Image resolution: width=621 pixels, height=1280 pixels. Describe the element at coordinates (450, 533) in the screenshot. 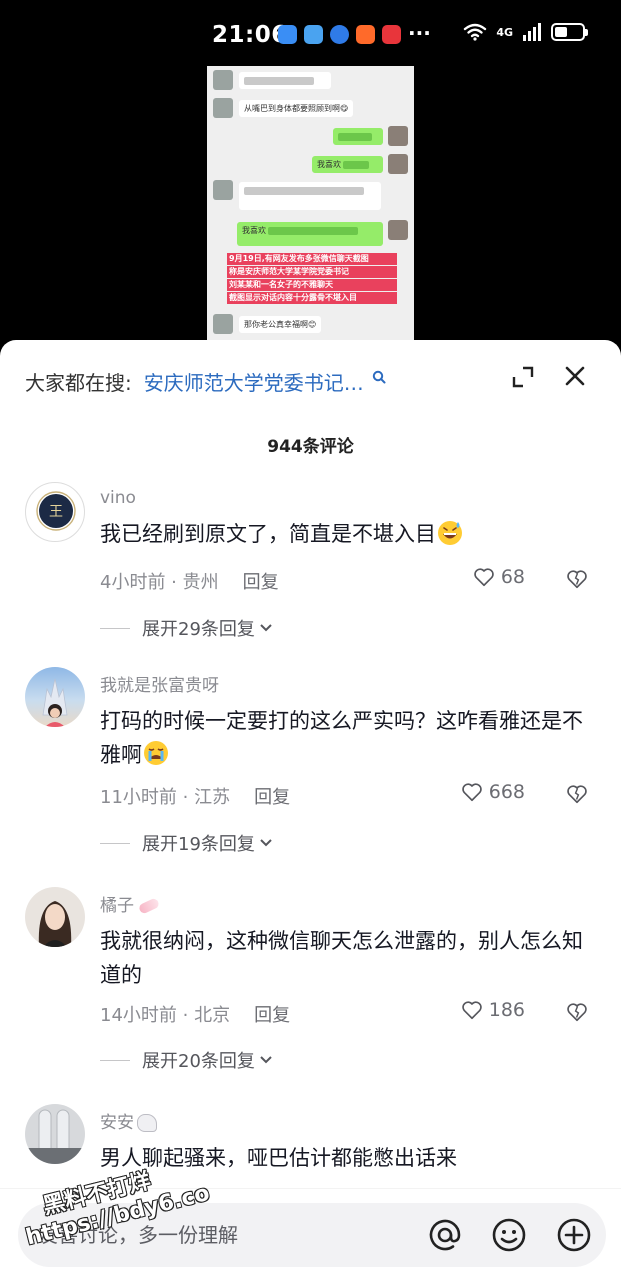

I see `sweat-smile-emoji-icon` at that location.